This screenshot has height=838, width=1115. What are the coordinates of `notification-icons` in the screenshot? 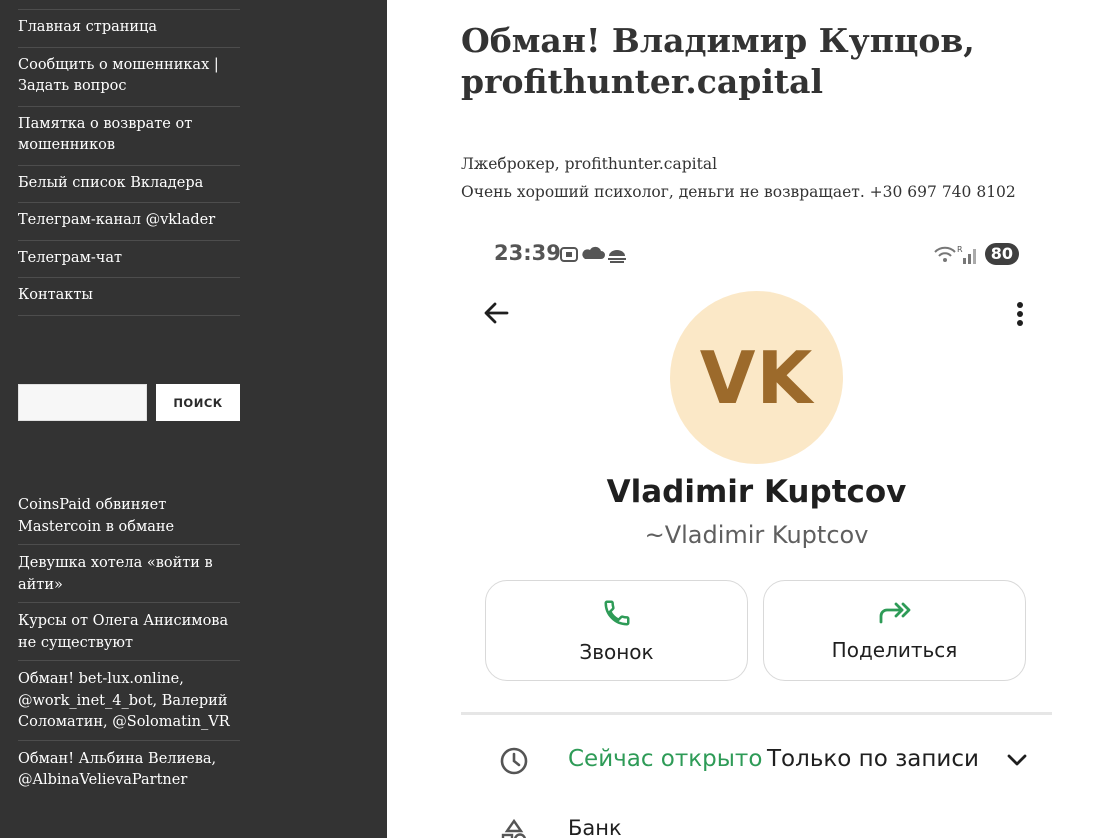 It's located at (593, 254).